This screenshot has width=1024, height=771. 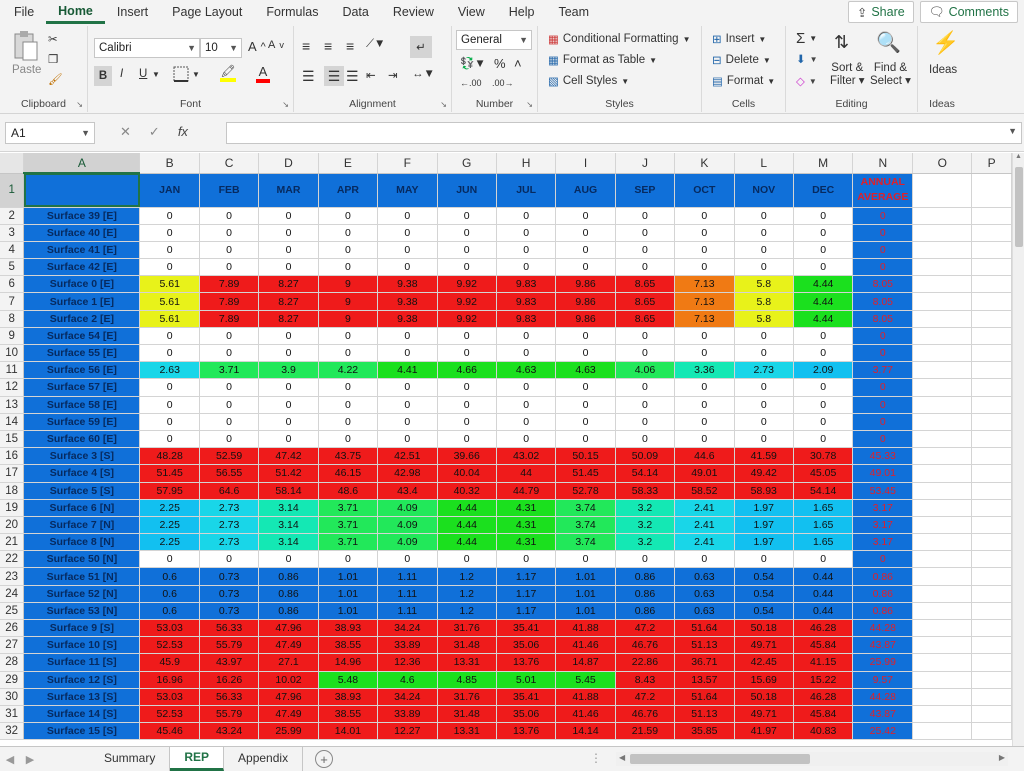 What do you see at coordinates (23, 12) in the screenshot?
I see `menu-file: File` at bounding box center [23, 12].